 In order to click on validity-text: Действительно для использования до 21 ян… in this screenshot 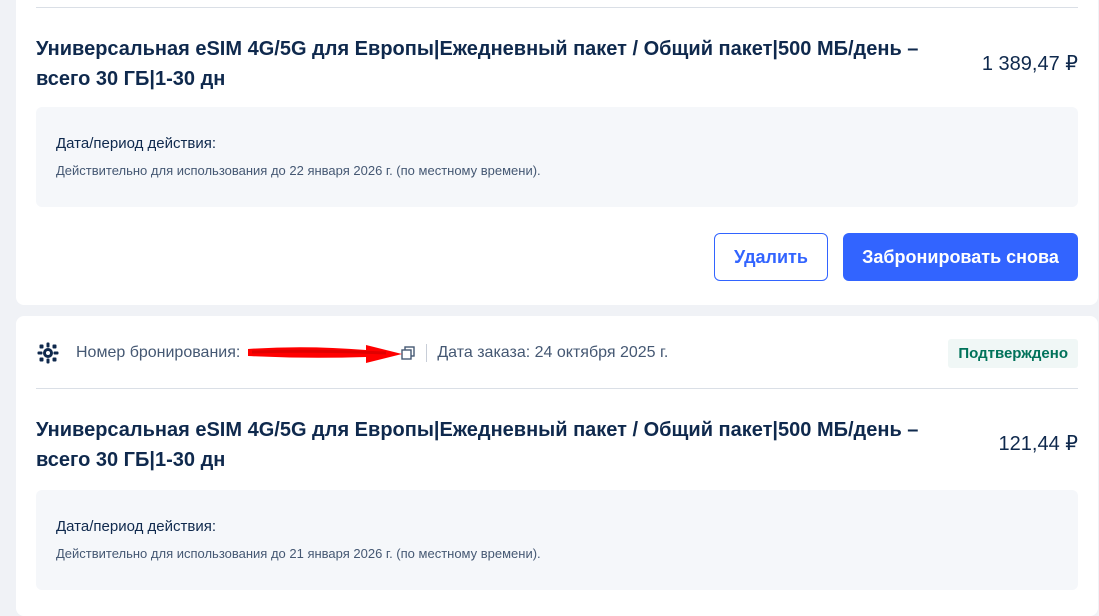, I will do `click(298, 553)`.